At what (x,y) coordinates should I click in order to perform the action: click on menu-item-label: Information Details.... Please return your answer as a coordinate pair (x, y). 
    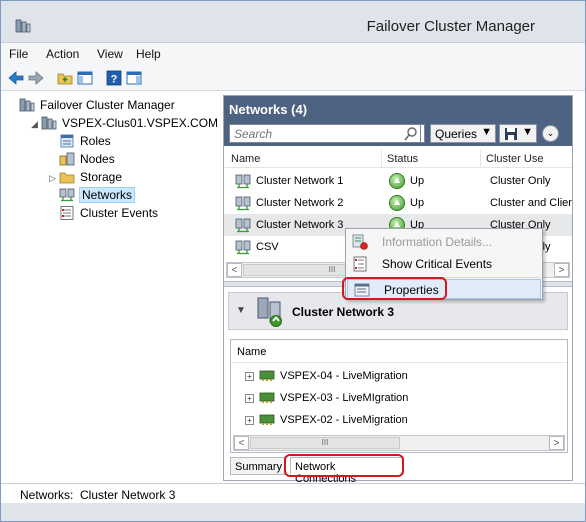
    Looking at the image, I should click on (437, 242).